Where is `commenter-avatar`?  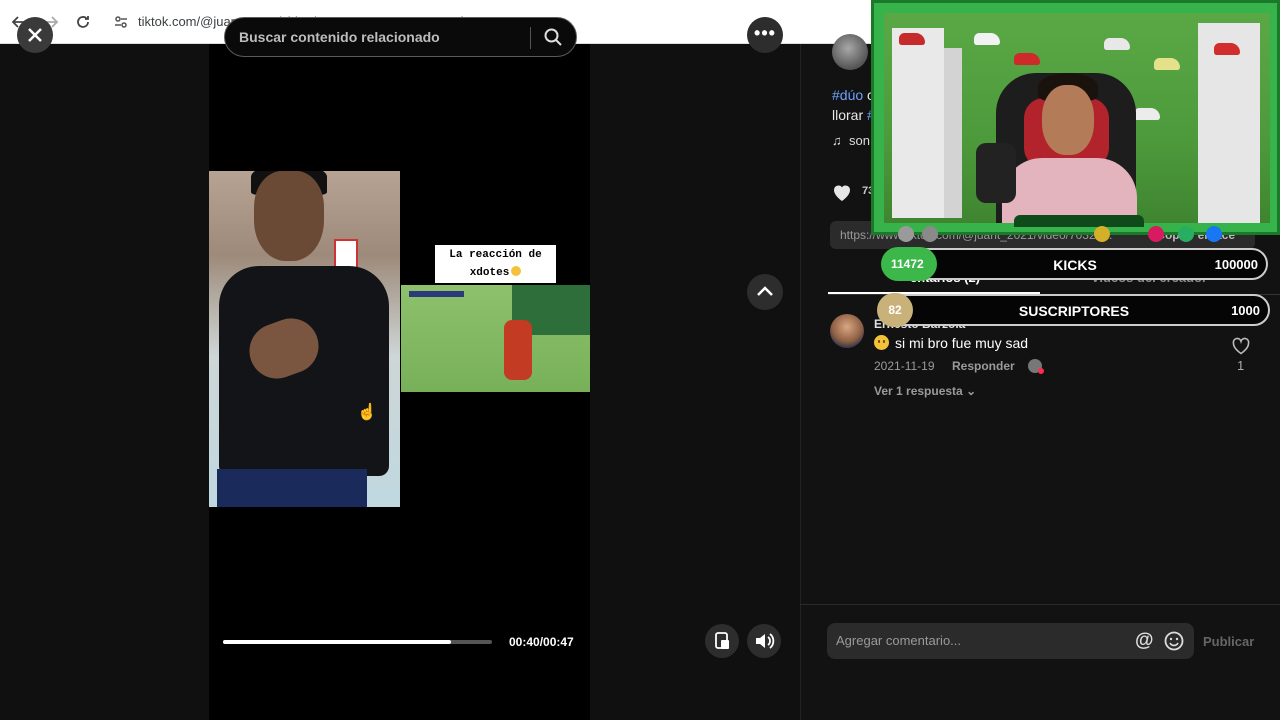
commenter-avatar is located at coordinates (847, 331).